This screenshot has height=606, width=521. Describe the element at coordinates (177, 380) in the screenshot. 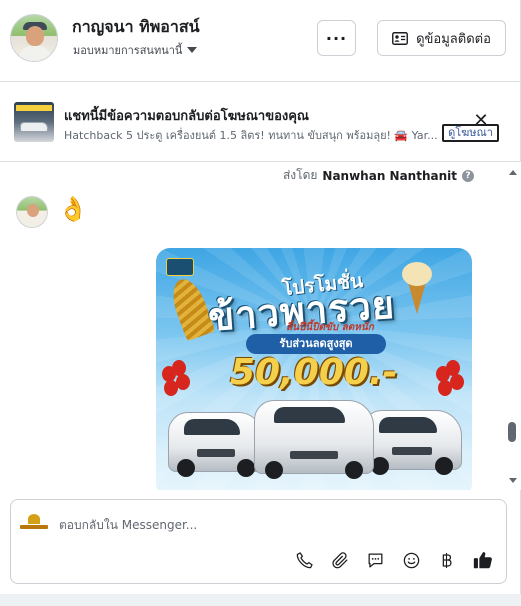

I see `balloons-left-decoration` at that location.